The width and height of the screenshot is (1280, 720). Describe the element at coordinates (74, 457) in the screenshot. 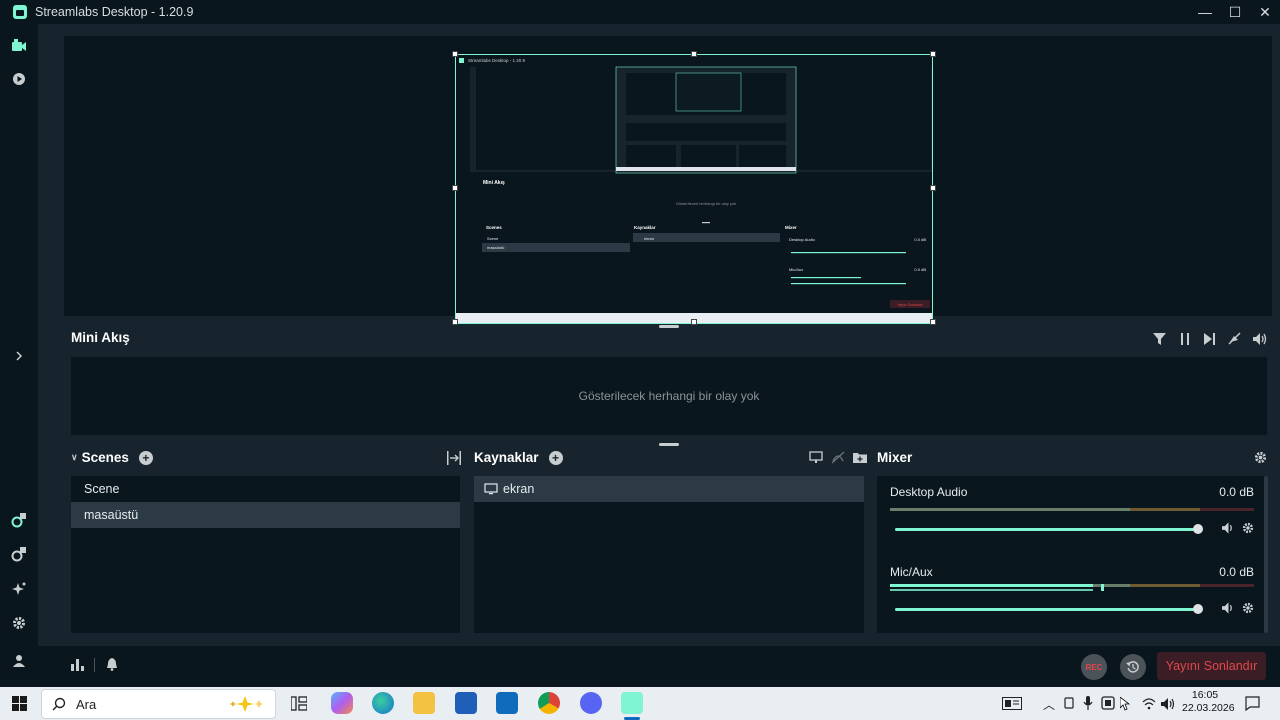

I see `collapse-chevron-icon: ∨` at that location.